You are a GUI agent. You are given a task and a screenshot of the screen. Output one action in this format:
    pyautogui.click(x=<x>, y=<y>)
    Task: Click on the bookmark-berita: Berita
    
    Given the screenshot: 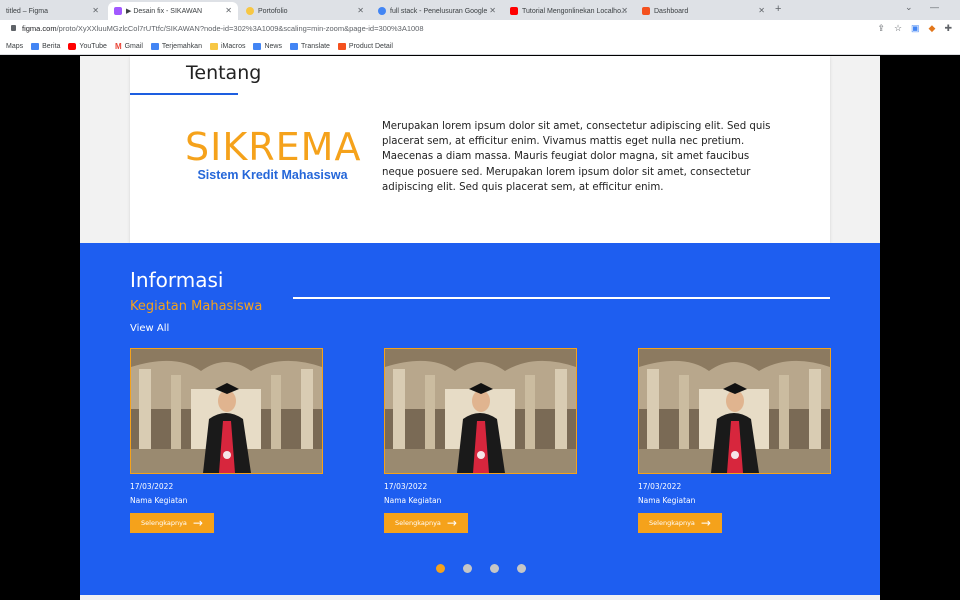 What is the action you would take?
    pyautogui.click(x=46, y=46)
    